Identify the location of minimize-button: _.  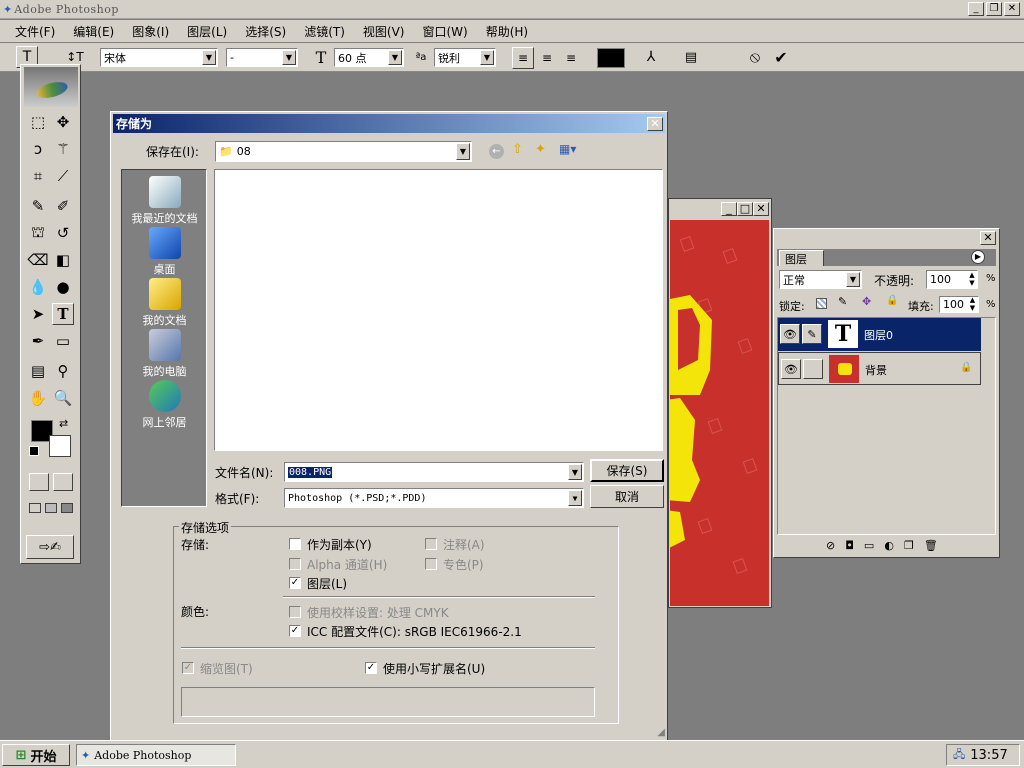
(976, 9).